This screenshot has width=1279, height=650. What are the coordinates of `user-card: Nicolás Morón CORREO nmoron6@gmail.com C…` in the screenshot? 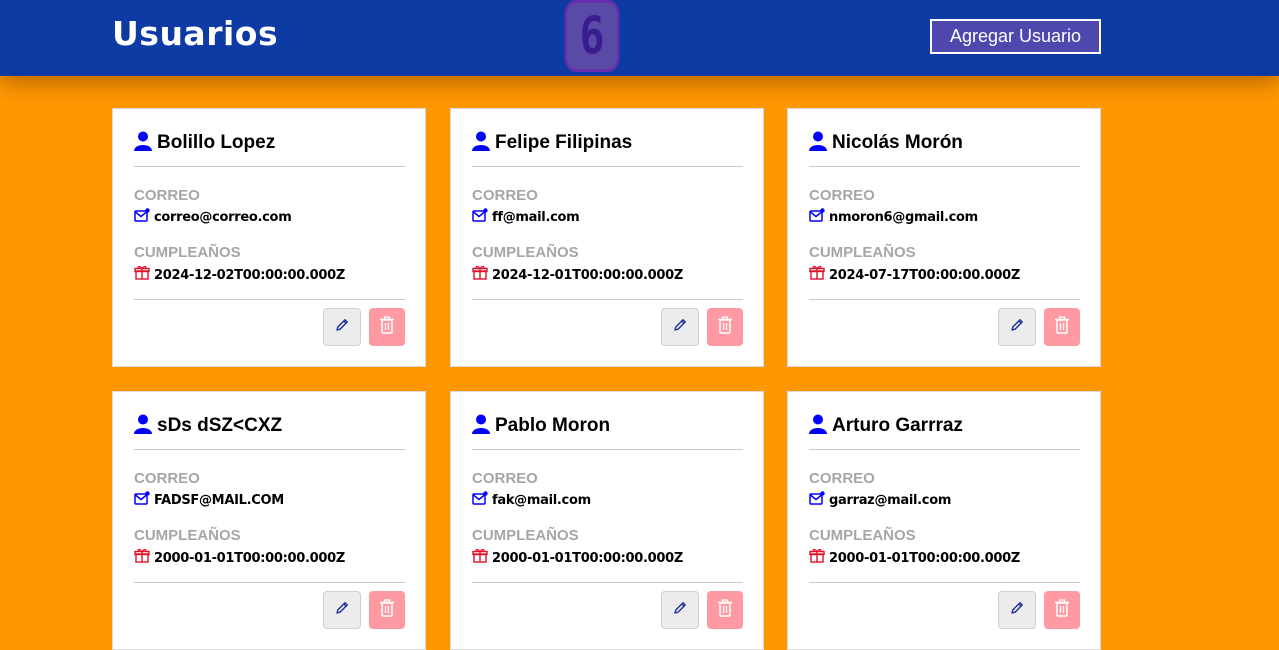 It's located at (944, 237).